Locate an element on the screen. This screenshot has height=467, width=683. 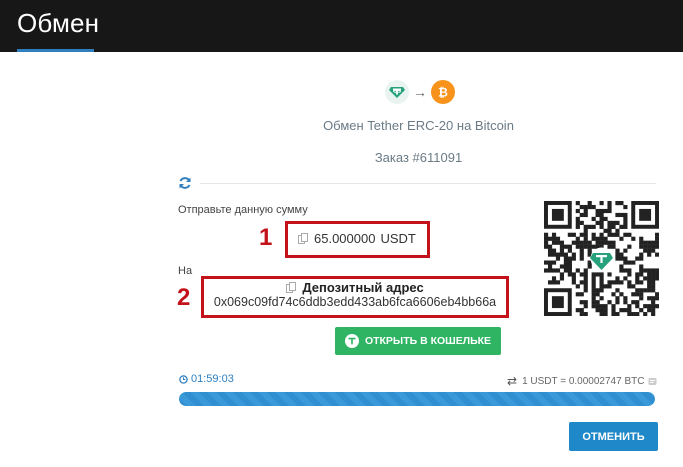
annotation-number-2: 2 is located at coordinates (184, 297).